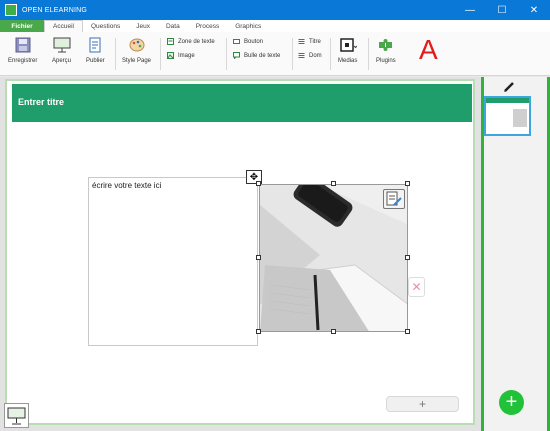 Image resolution: width=550 pixels, height=431 pixels. I want to click on medias-button: Medias, so click(347, 48).